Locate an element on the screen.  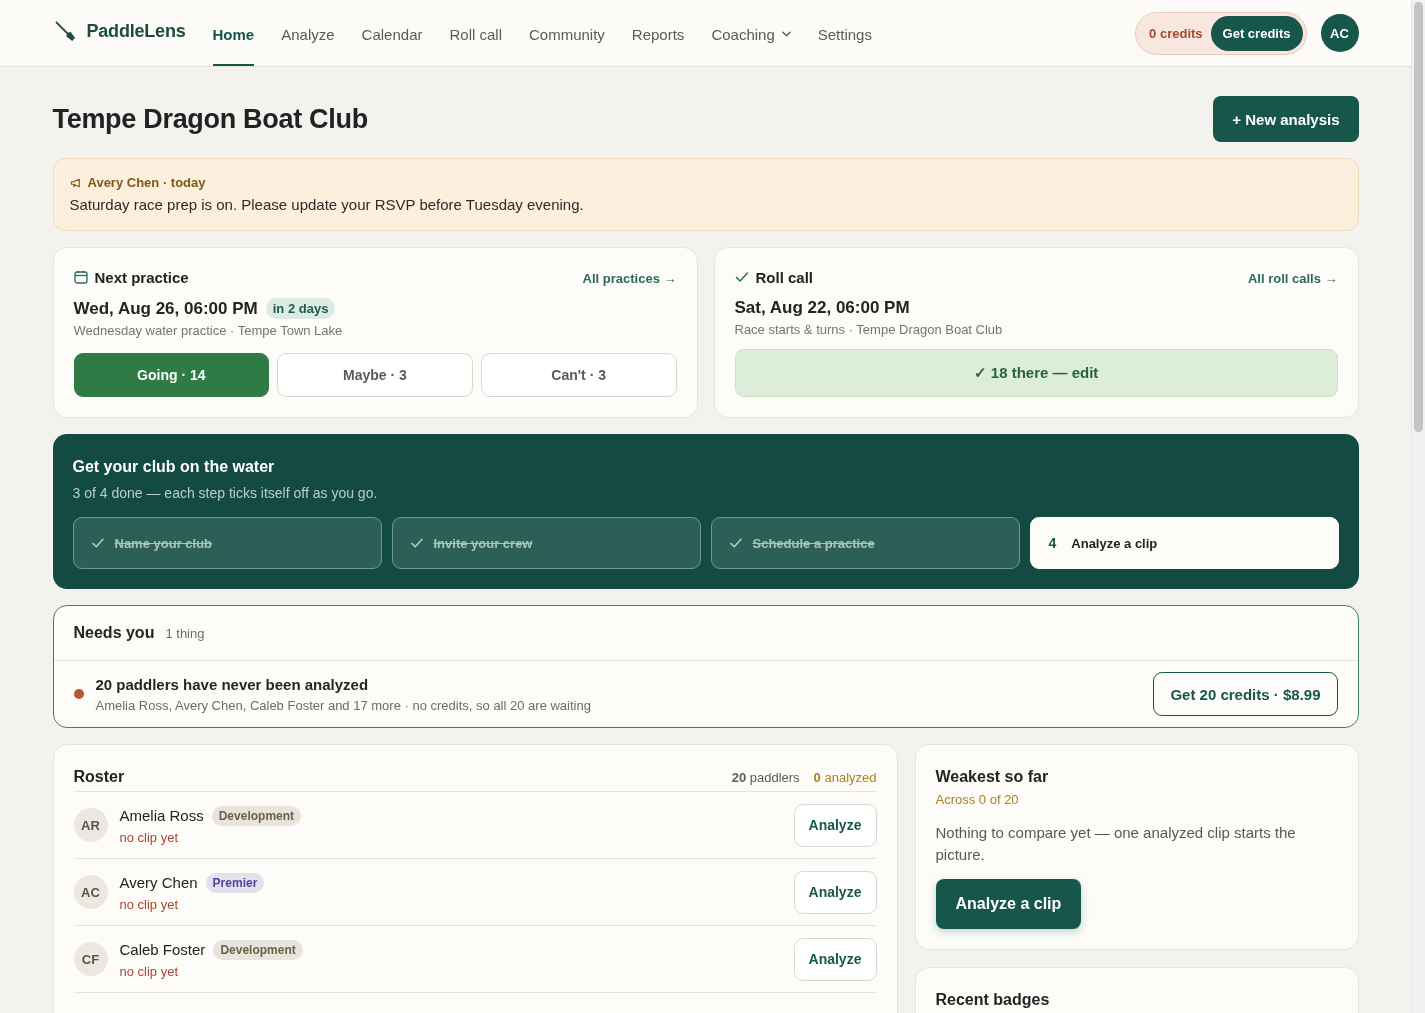
buy-credits-button: Get 20 credits · $8.99 is located at coordinates (1245, 694).